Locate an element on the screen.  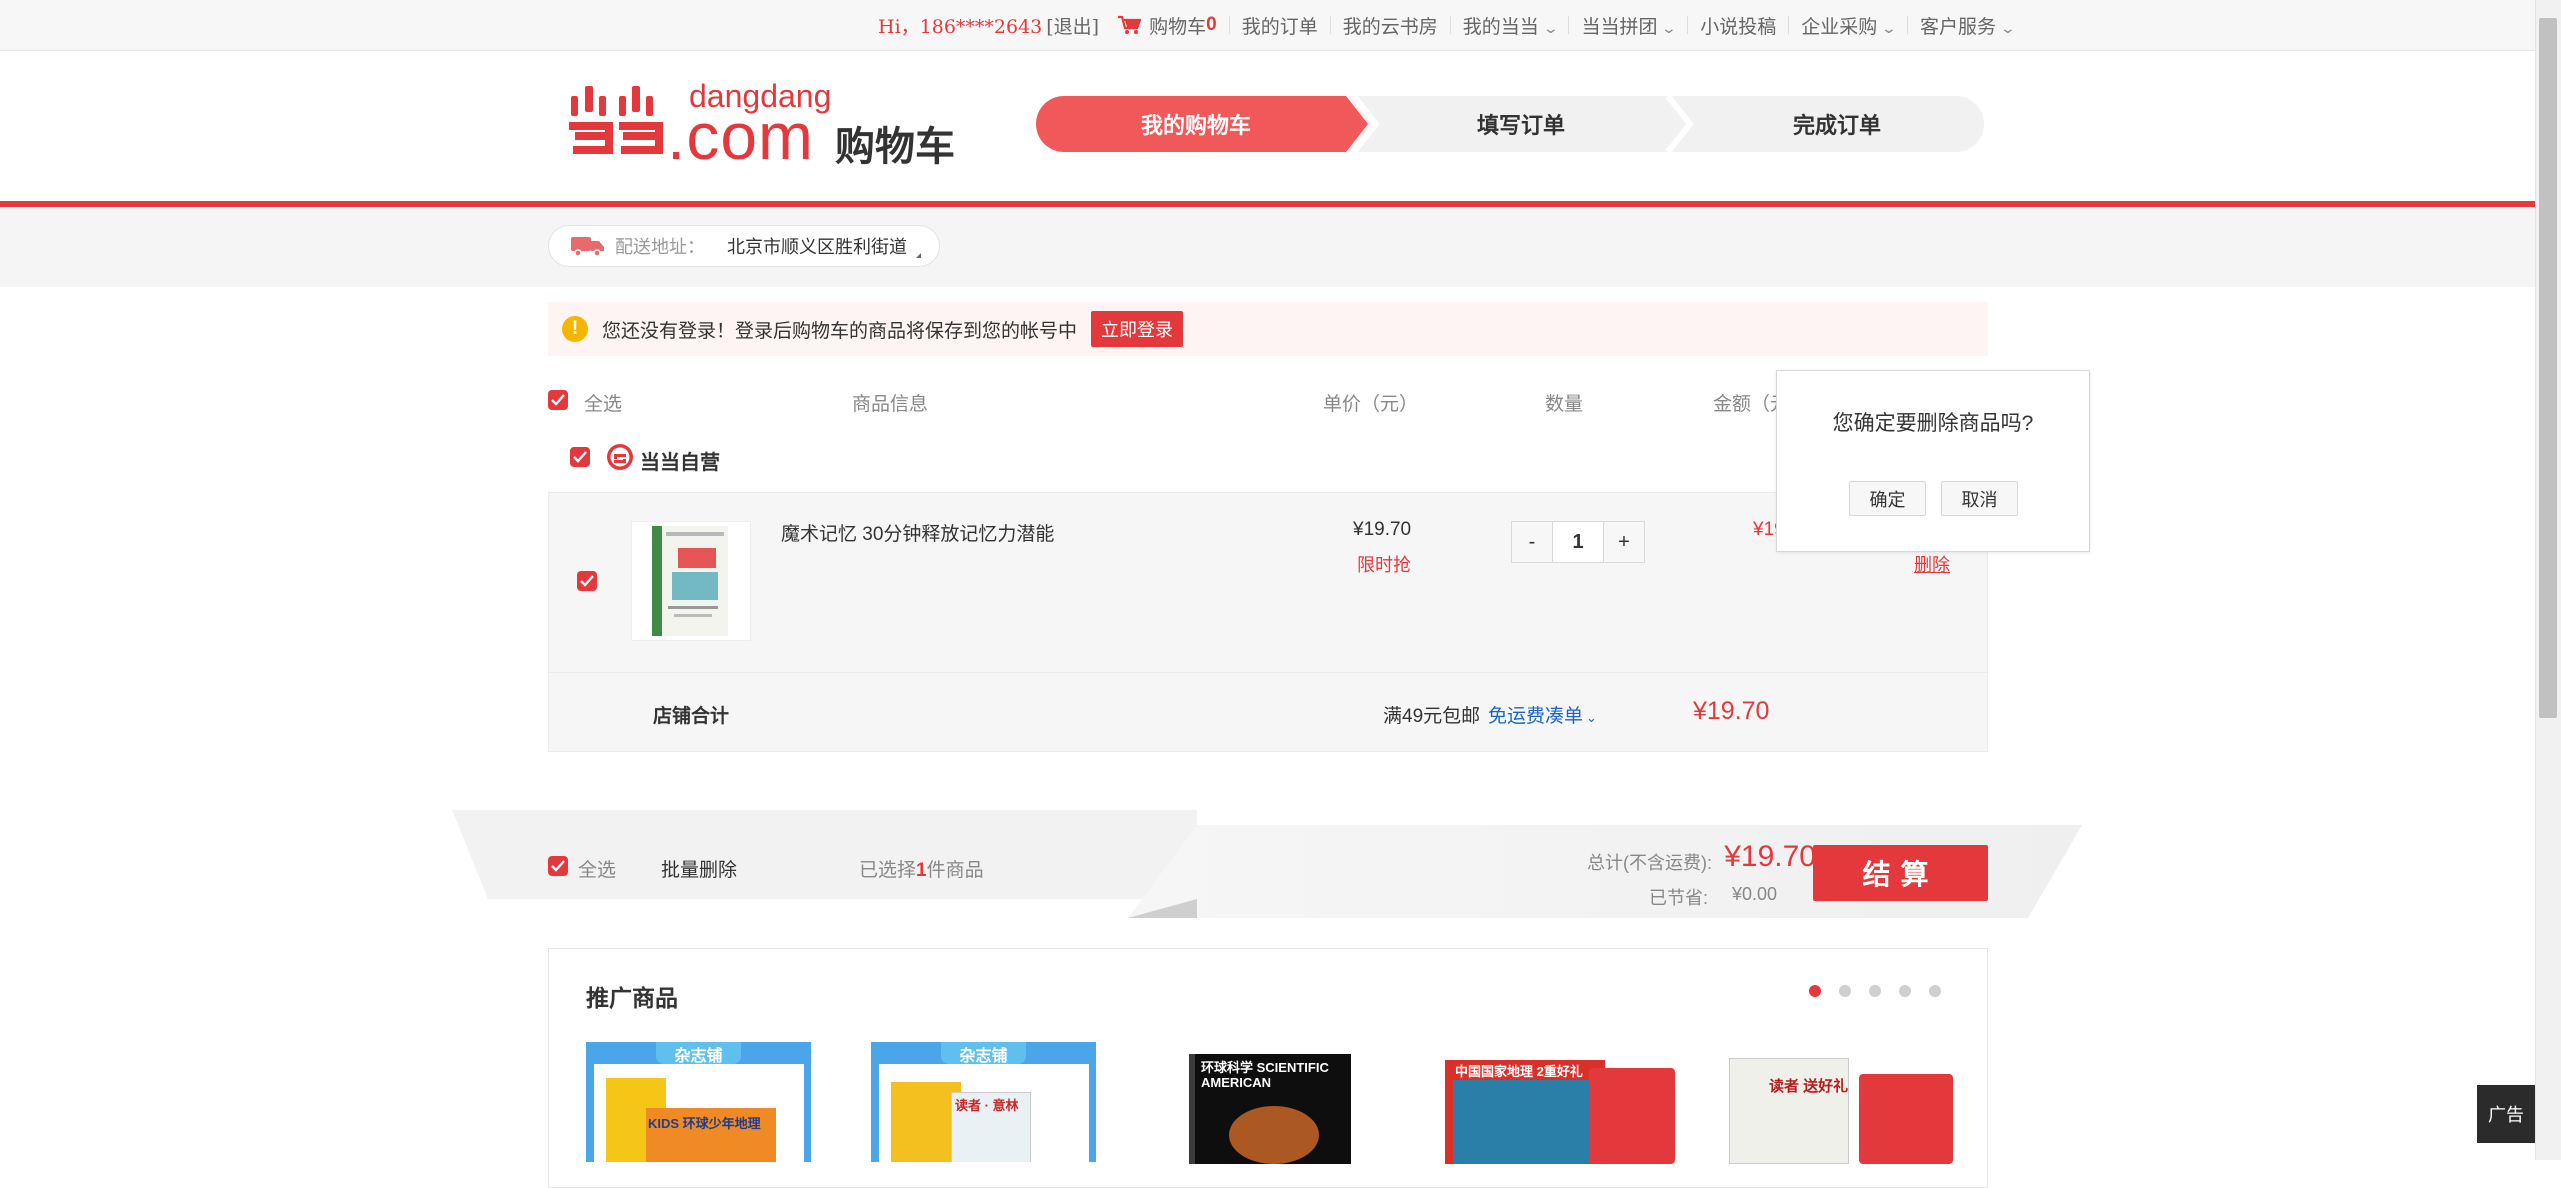
promo-cover-text: 环球科学 SCIENTIFIC AMERICAN is located at coordinates (1265, 1075).